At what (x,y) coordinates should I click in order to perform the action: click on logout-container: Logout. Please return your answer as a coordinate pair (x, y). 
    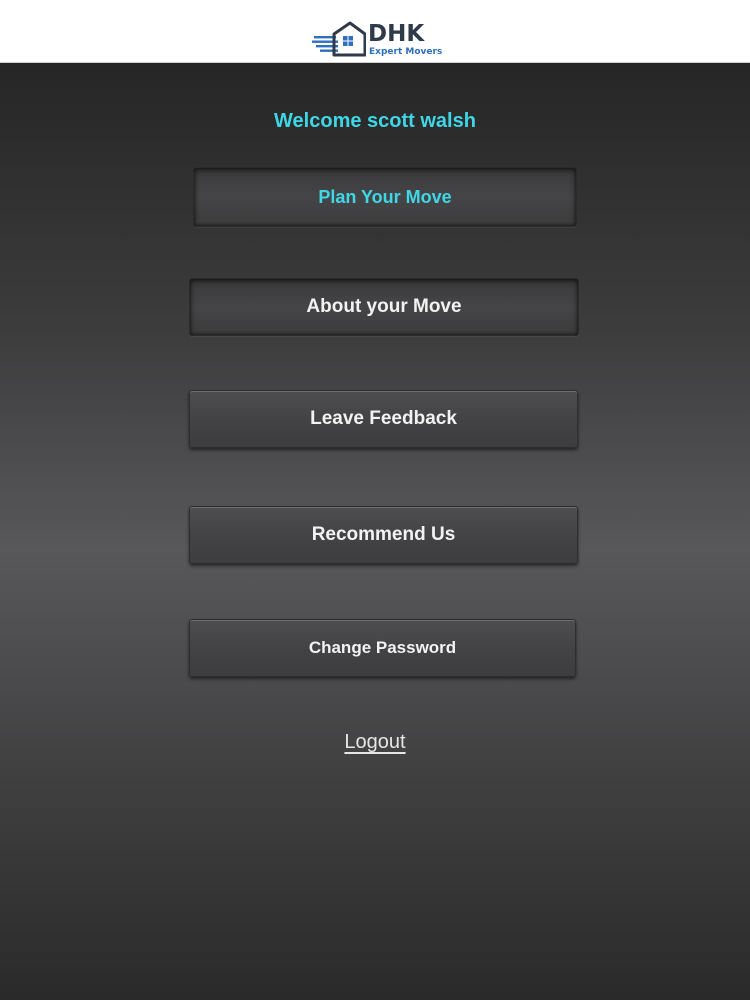
    Looking at the image, I should click on (375, 742).